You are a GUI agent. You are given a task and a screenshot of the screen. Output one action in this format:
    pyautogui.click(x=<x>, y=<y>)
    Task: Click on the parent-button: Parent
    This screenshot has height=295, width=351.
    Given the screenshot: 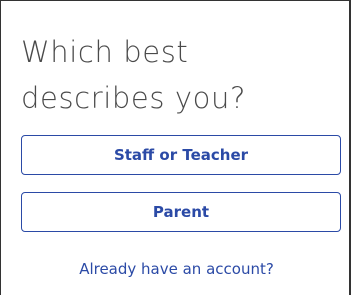 What is the action you would take?
    pyautogui.click(x=181, y=212)
    